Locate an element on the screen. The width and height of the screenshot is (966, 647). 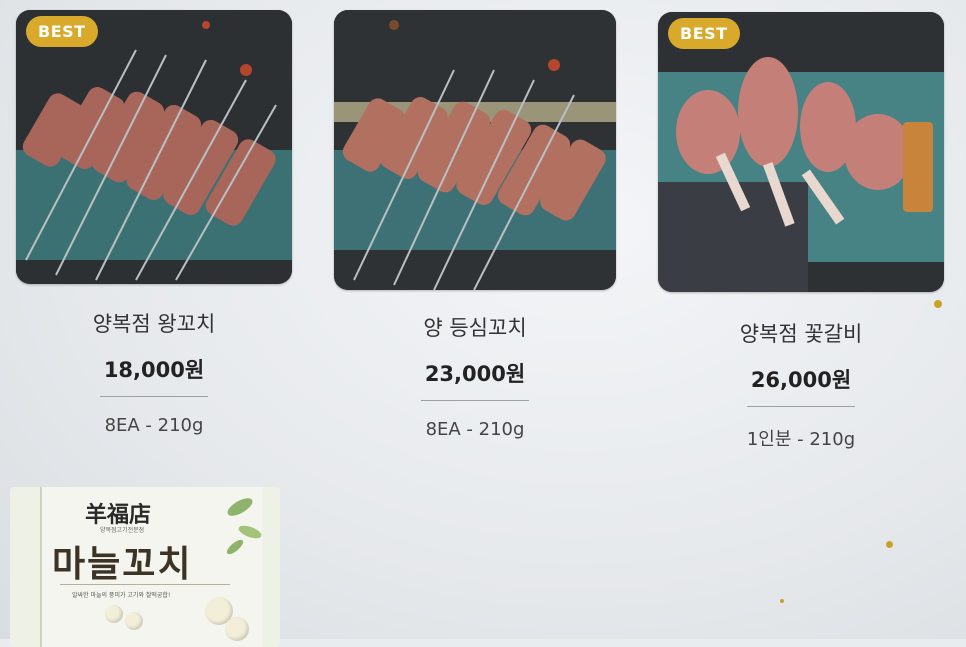
product-photo is located at coordinates (475, 150).